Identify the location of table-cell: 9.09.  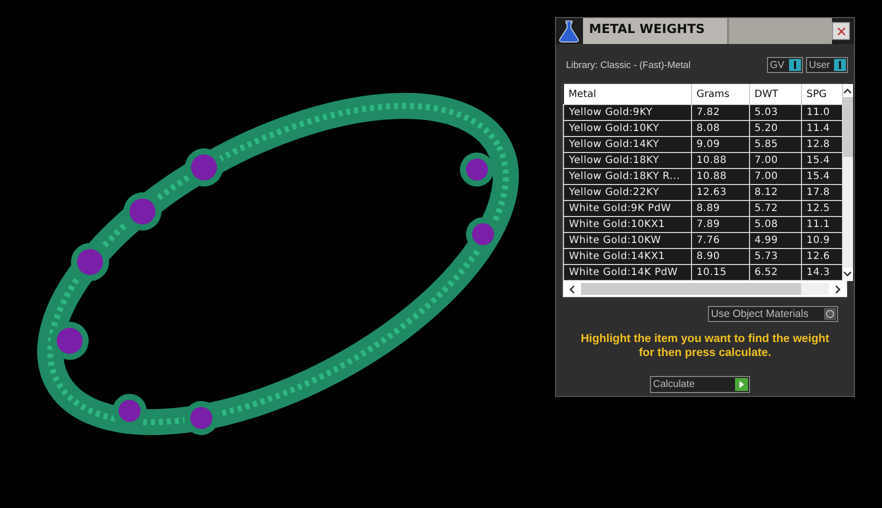
(720, 144).